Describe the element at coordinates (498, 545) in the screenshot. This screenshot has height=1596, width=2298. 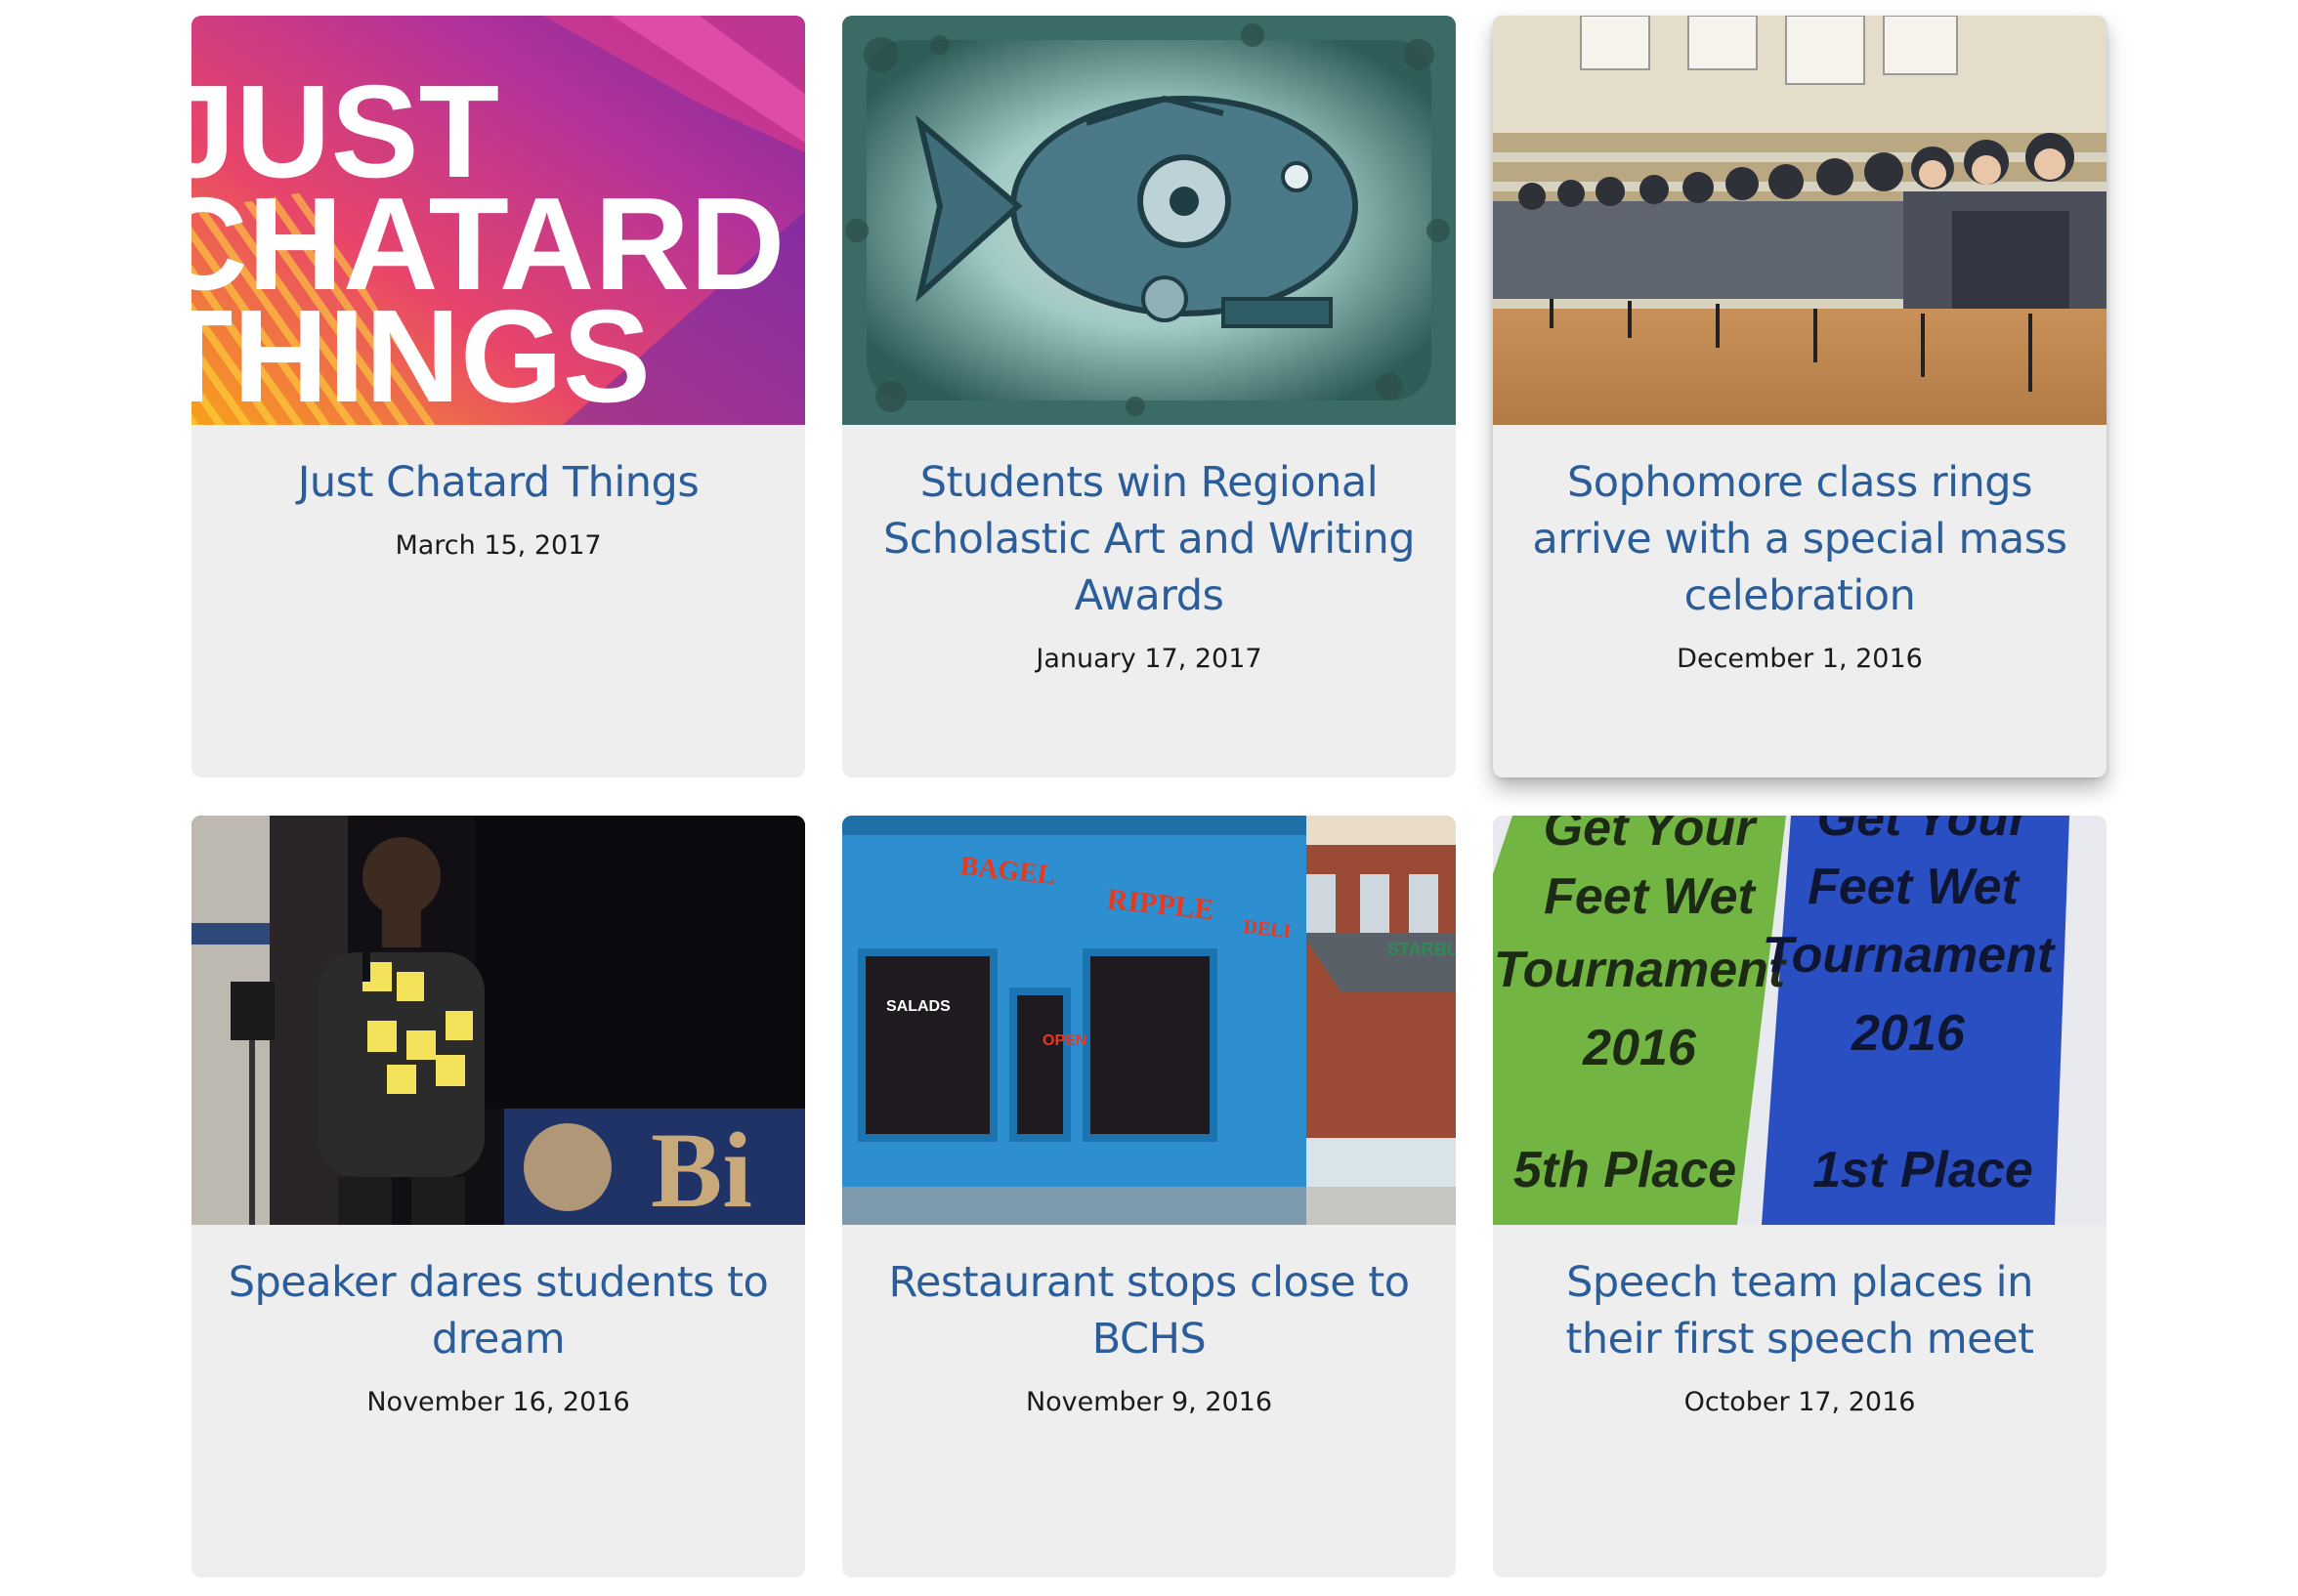
I see `article-date: March 15, 2017` at that location.